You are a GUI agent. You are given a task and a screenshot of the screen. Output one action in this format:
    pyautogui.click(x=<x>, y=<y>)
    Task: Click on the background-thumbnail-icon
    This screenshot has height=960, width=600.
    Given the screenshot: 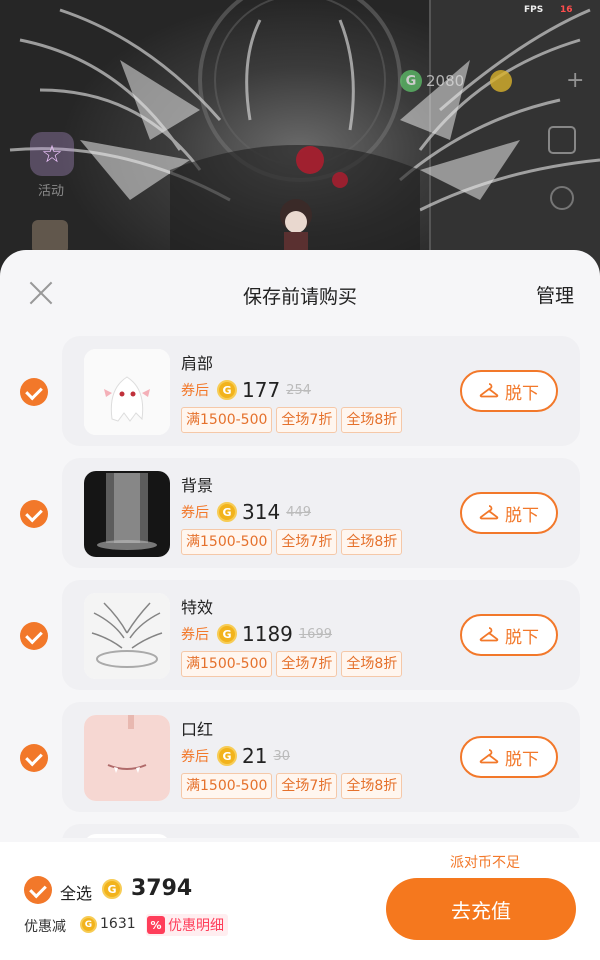 What is the action you would take?
    pyautogui.click(x=127, y=514)
    